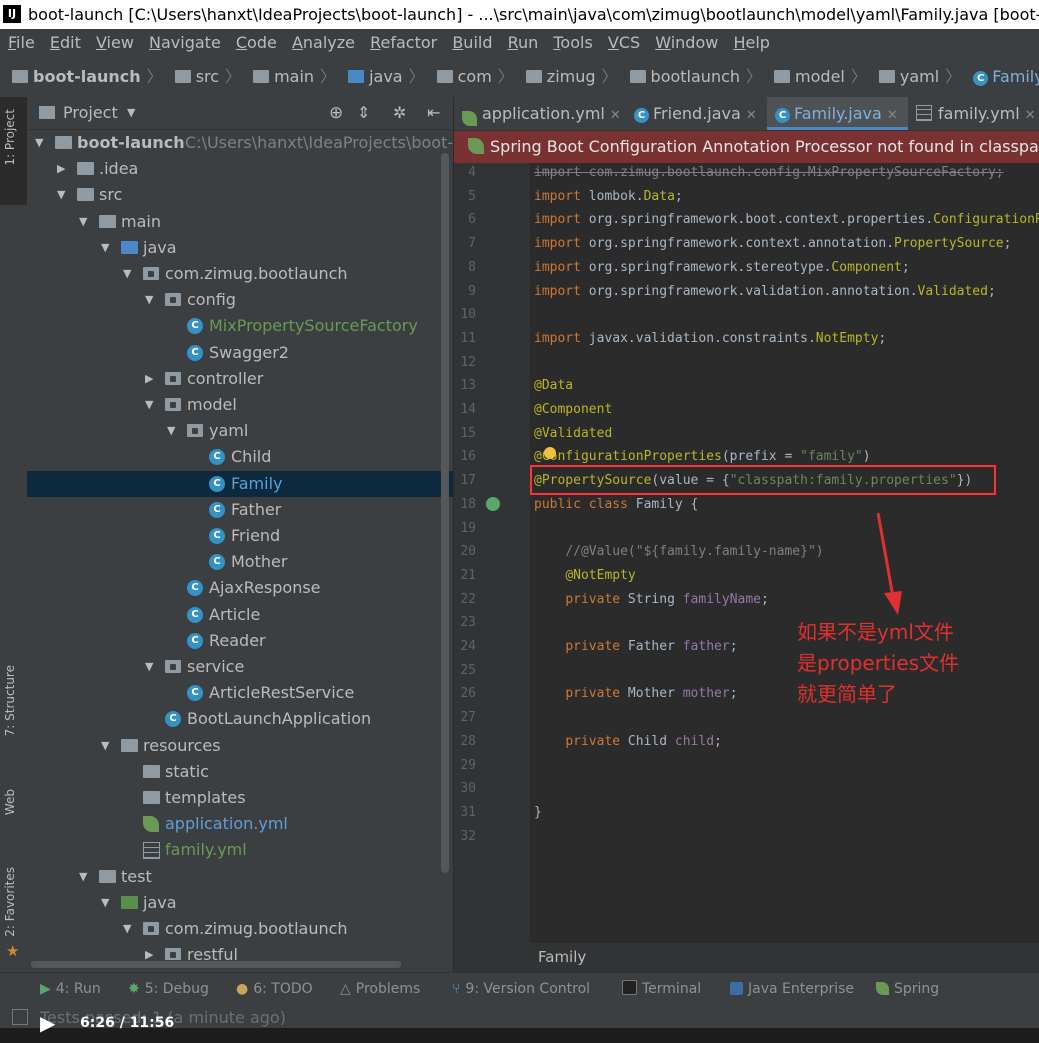  I want to click on menu-analyze: Analyze, so click(323, 43).